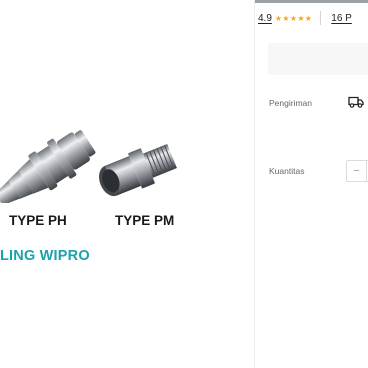 The width and height of the screenshot is (368, 368). Describe the element at coordinates (265, 18) in the screenshot. I see `rating-value: 4.9` at that location.